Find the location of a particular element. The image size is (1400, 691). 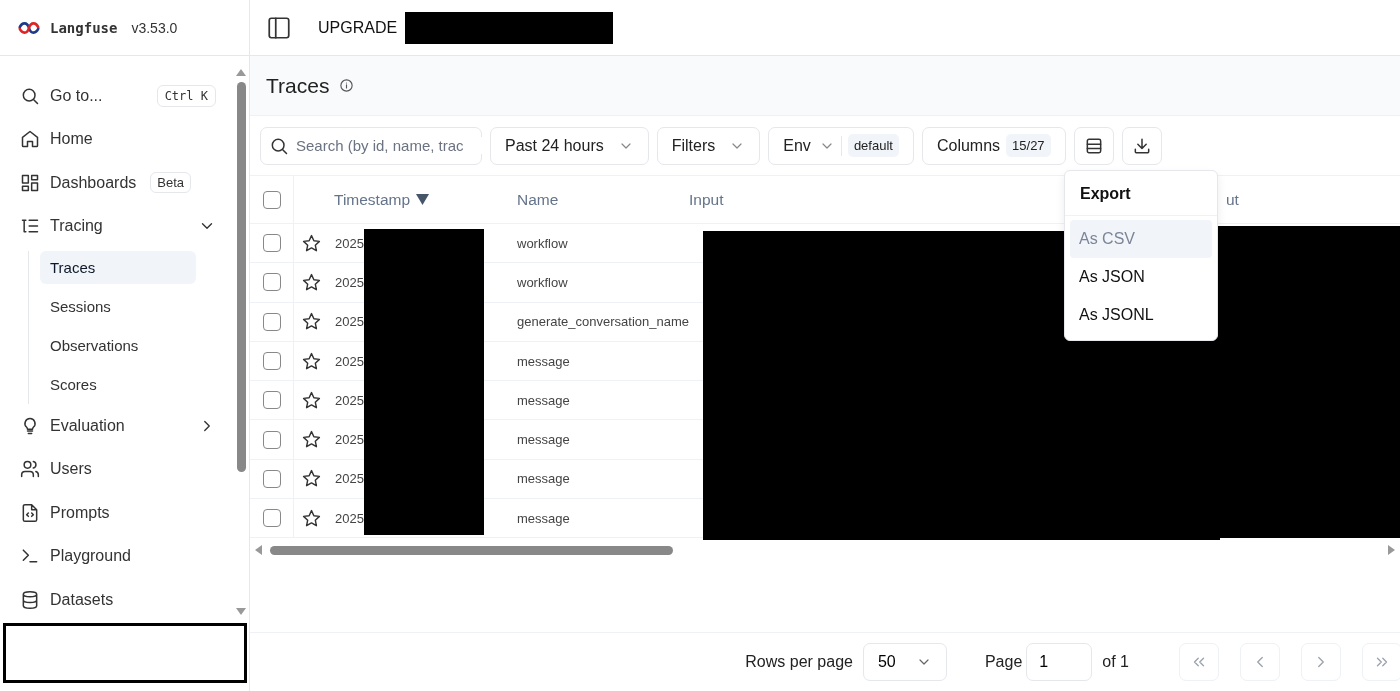

nav-subitem: Traces is located at coordinates (118, 267).